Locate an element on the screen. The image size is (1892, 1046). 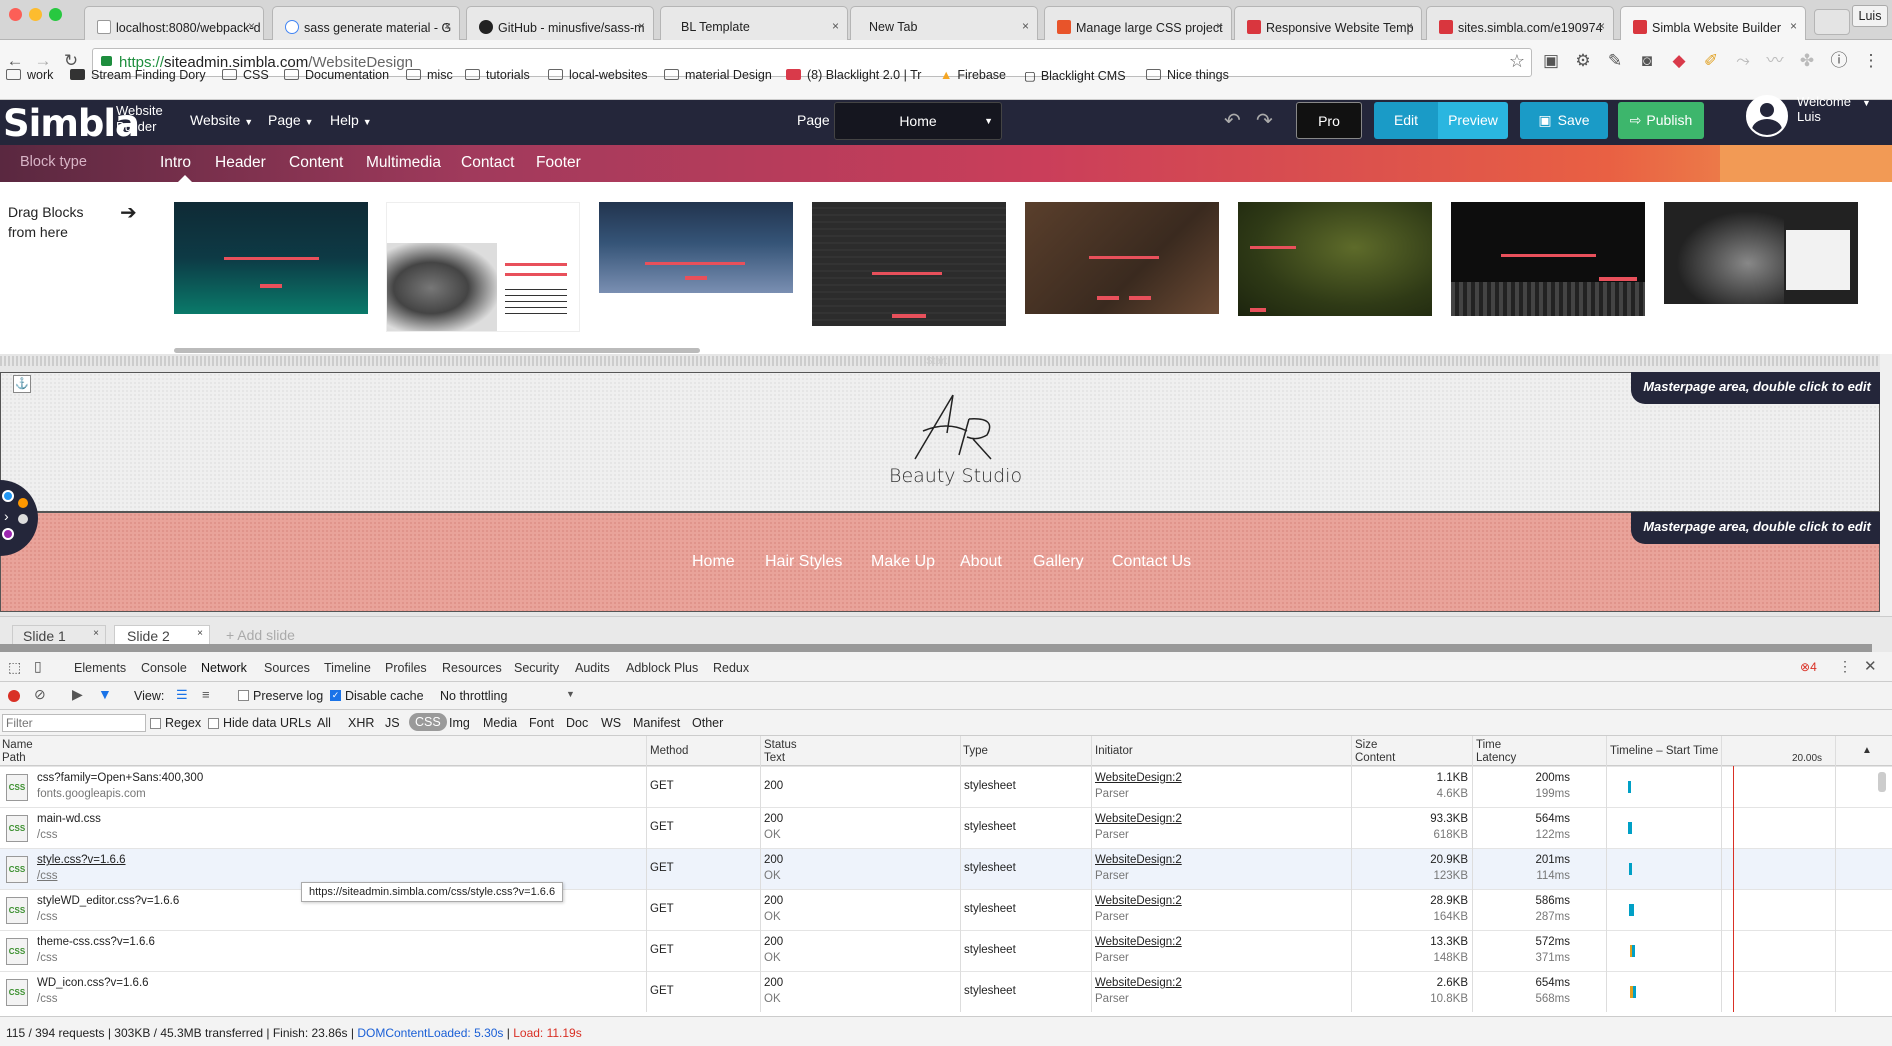
browser-tab: BL Template × is located at coordinates (754, 23).